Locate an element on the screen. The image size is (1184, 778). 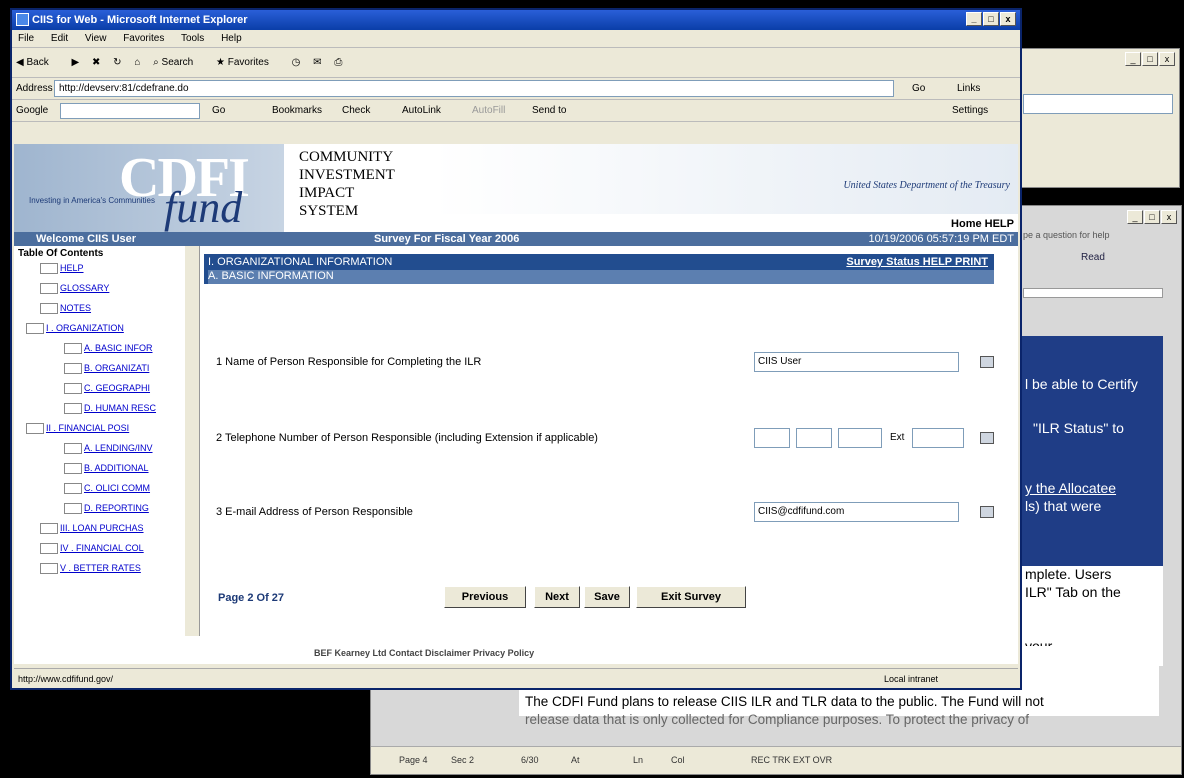
toc-item: A. BASIC INFOR is located at coordinates (108, 348).